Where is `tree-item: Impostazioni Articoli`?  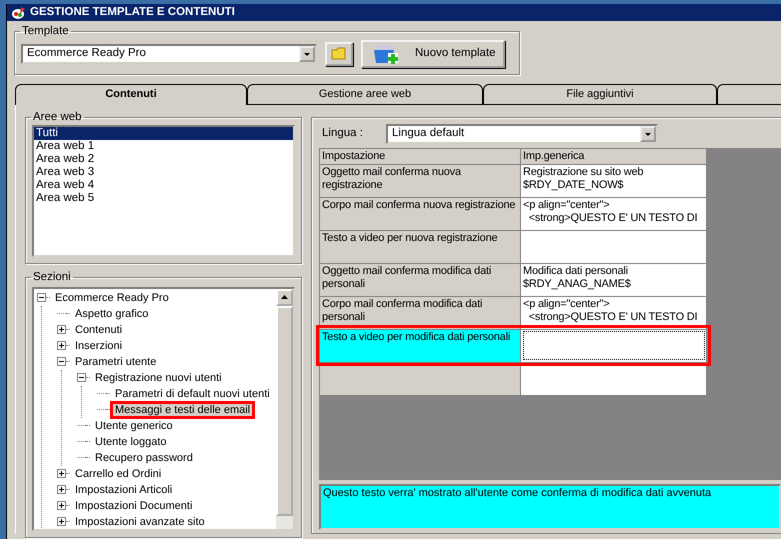
tree-item: Impostazioni Articoli is located at coordinates (124, 489).